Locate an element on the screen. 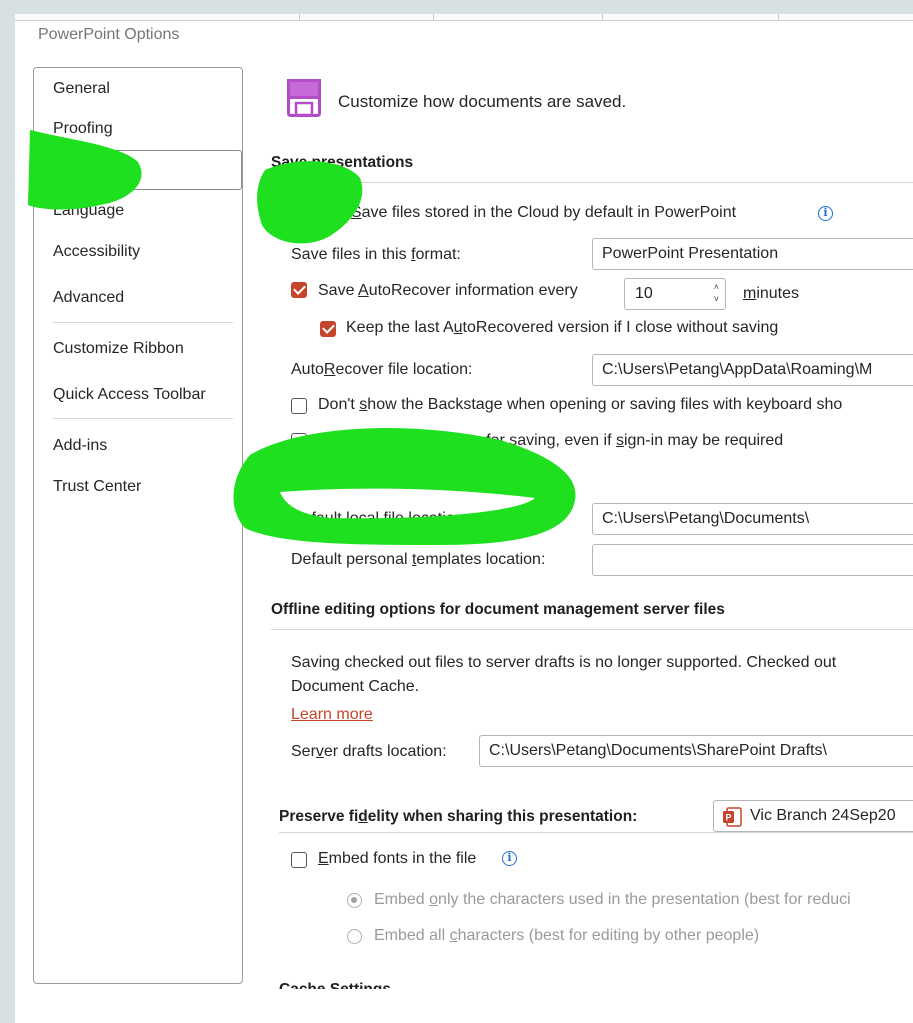 The image size is (913, 1023). minutes-value: 10 is located at coordinates (644, 293).